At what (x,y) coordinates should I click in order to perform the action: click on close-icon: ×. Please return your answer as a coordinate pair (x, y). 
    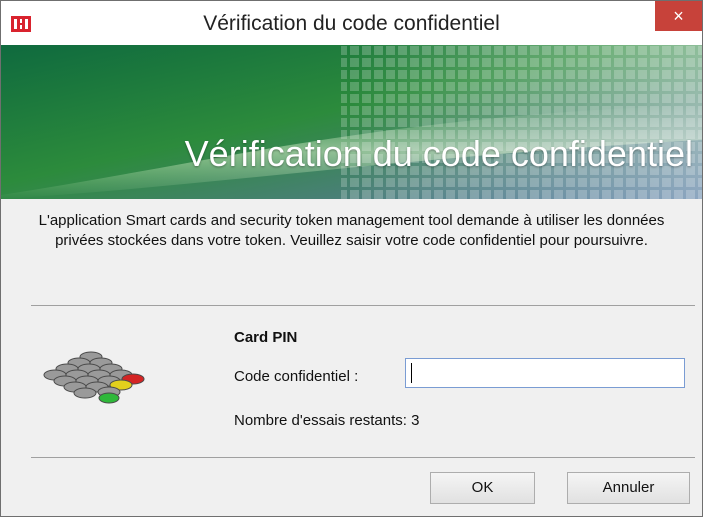
    Looking at the image, I should click on (678, 16).